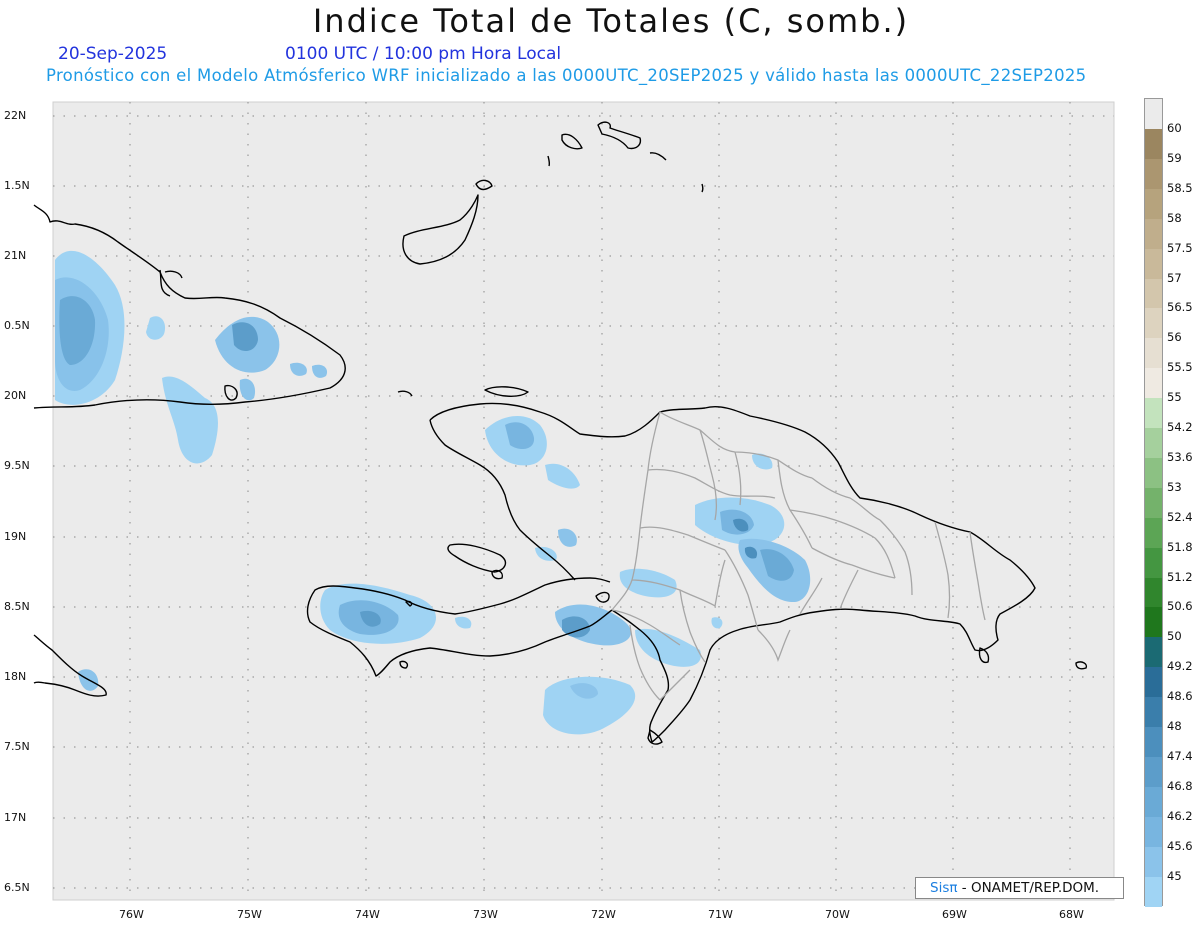 The image size is (1200, 927). What do you see at coordinates (17, 325) in the screenshot?
I see `lat-label: 0.5N` at bounding box center [17, 325].